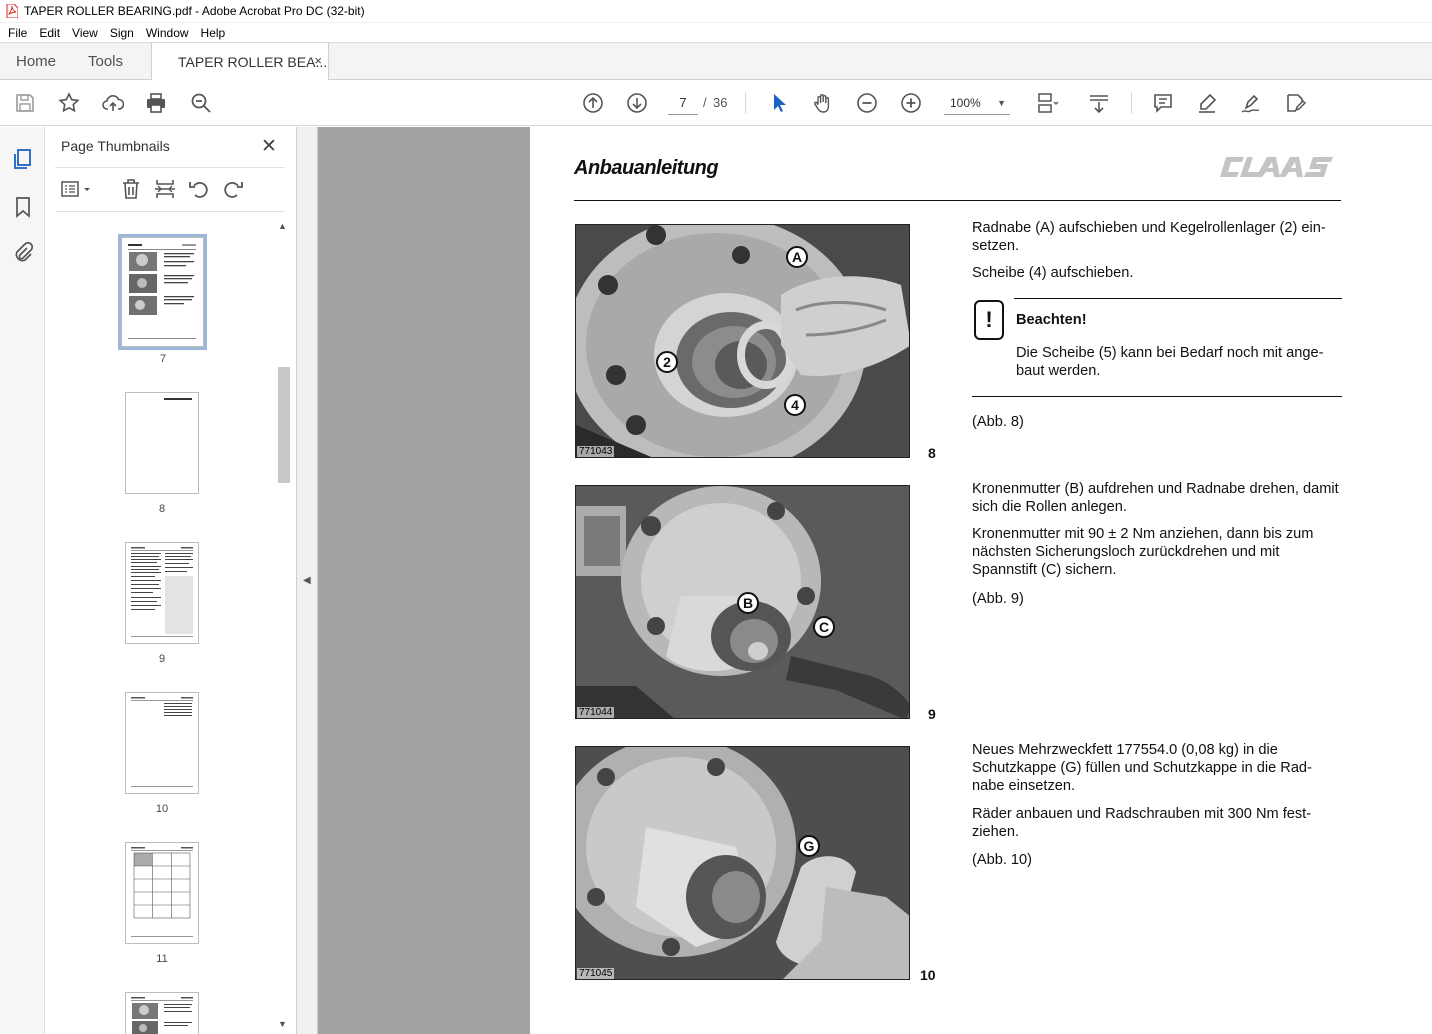 The width and height of the screenshot is (1432, 1034). I want to click on fill-sign-icon, so click(1295, 103).